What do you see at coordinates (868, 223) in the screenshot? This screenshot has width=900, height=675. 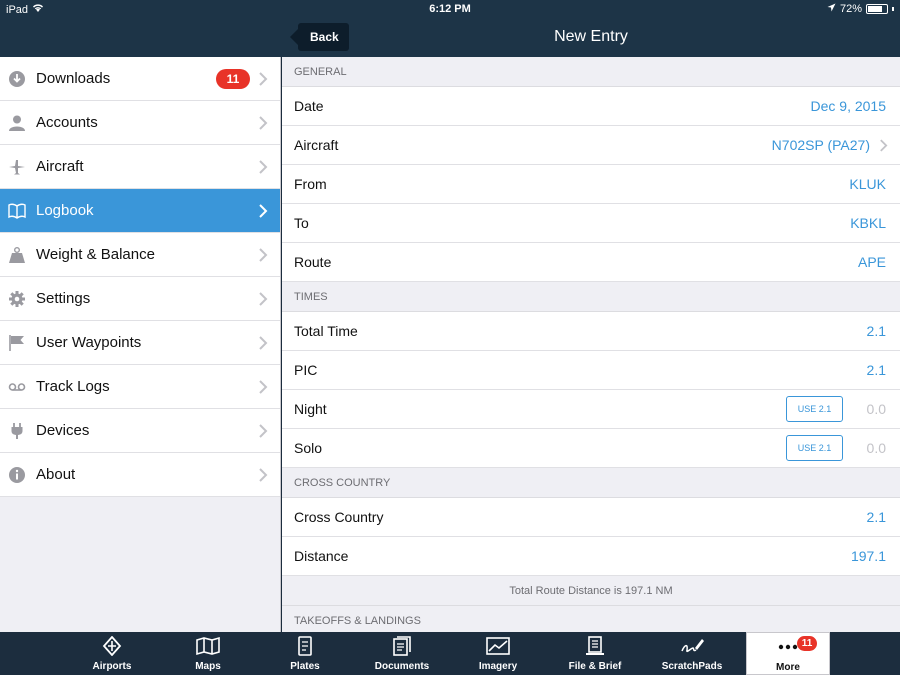 I see `to-value: KBKL` at bounding box center [868, 223].